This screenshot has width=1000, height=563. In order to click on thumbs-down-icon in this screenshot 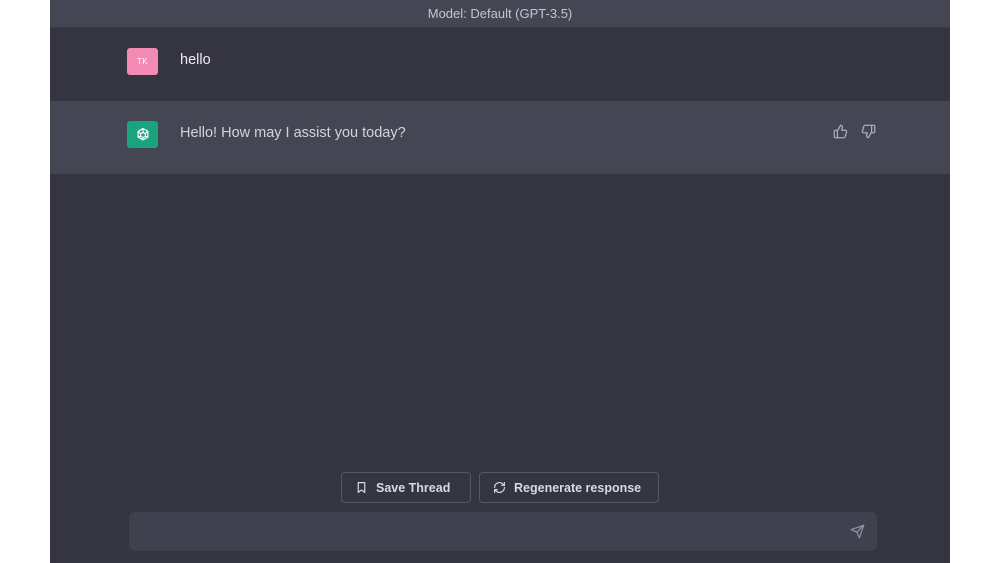, I will do `click(868, 131)`.